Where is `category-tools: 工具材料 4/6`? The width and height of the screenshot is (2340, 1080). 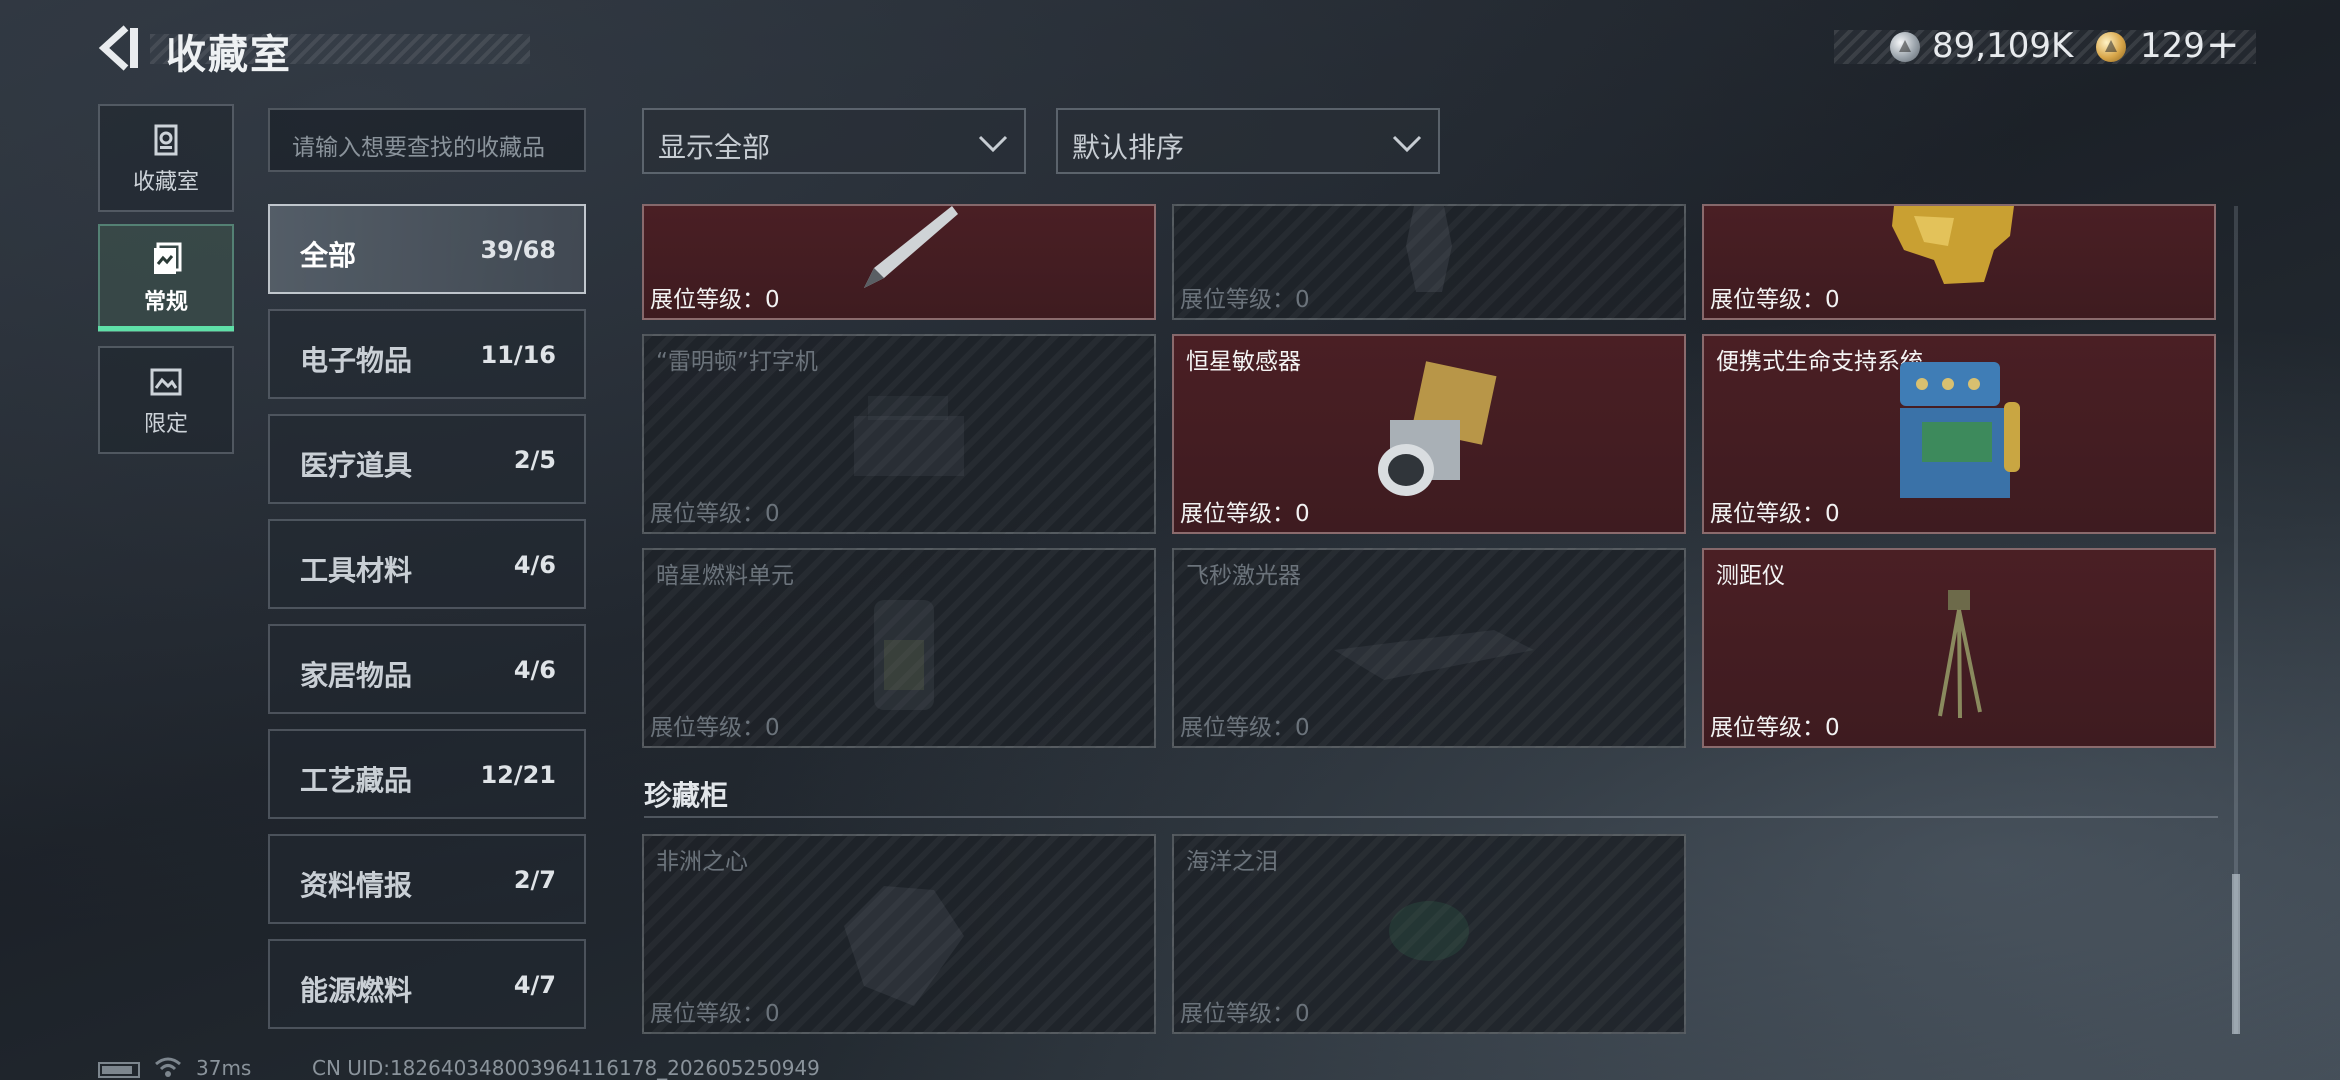
category-tools: 工具材料 4/6 is located at coordinates (427, 564).